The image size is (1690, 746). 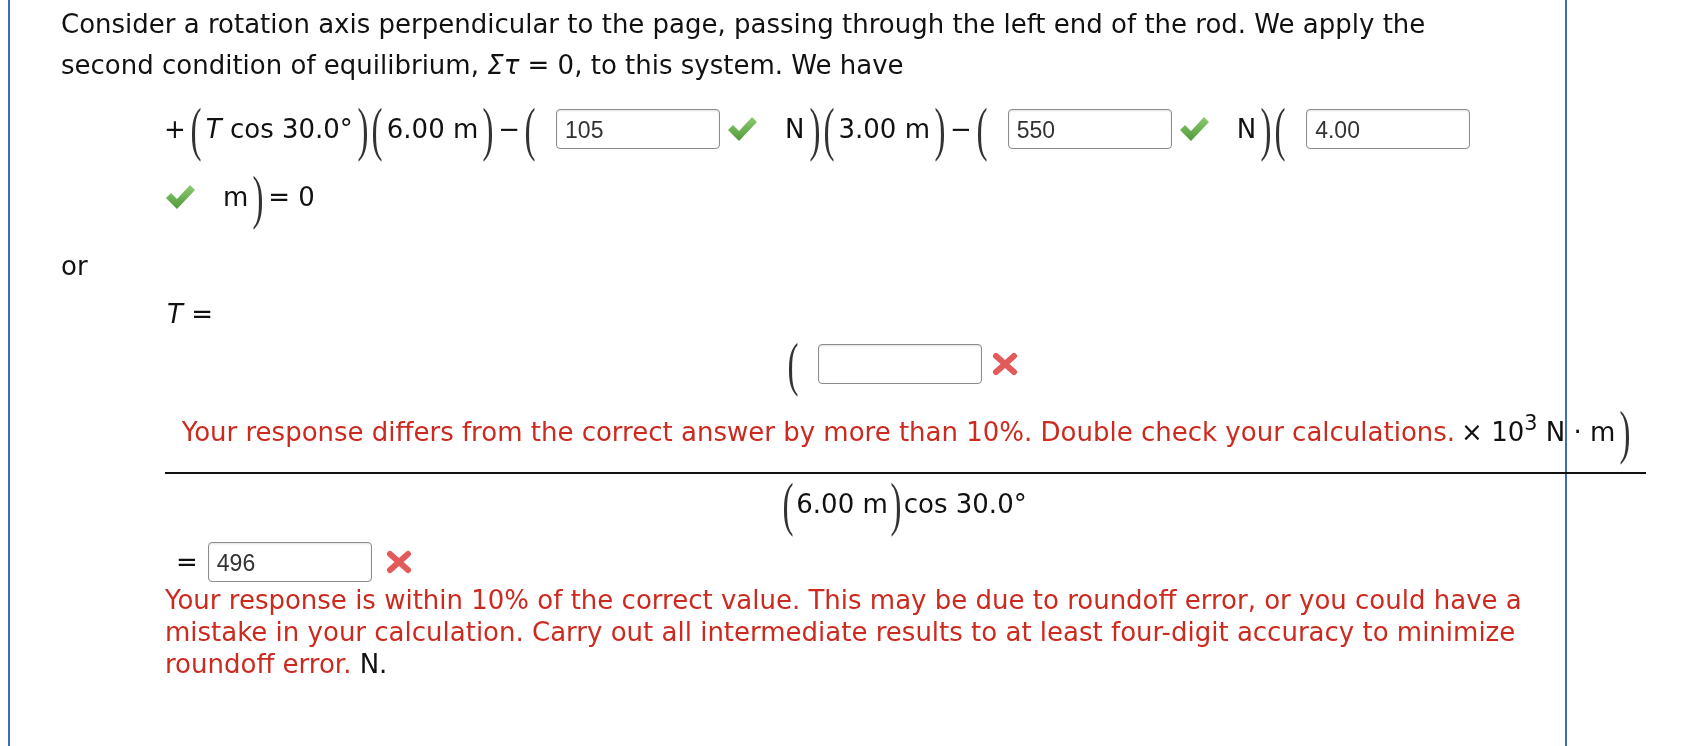 What do you see at coordinates (965, 504) in the screenshot?
I see `math-term: cos 30.0°` at bounding box center [965, 504].